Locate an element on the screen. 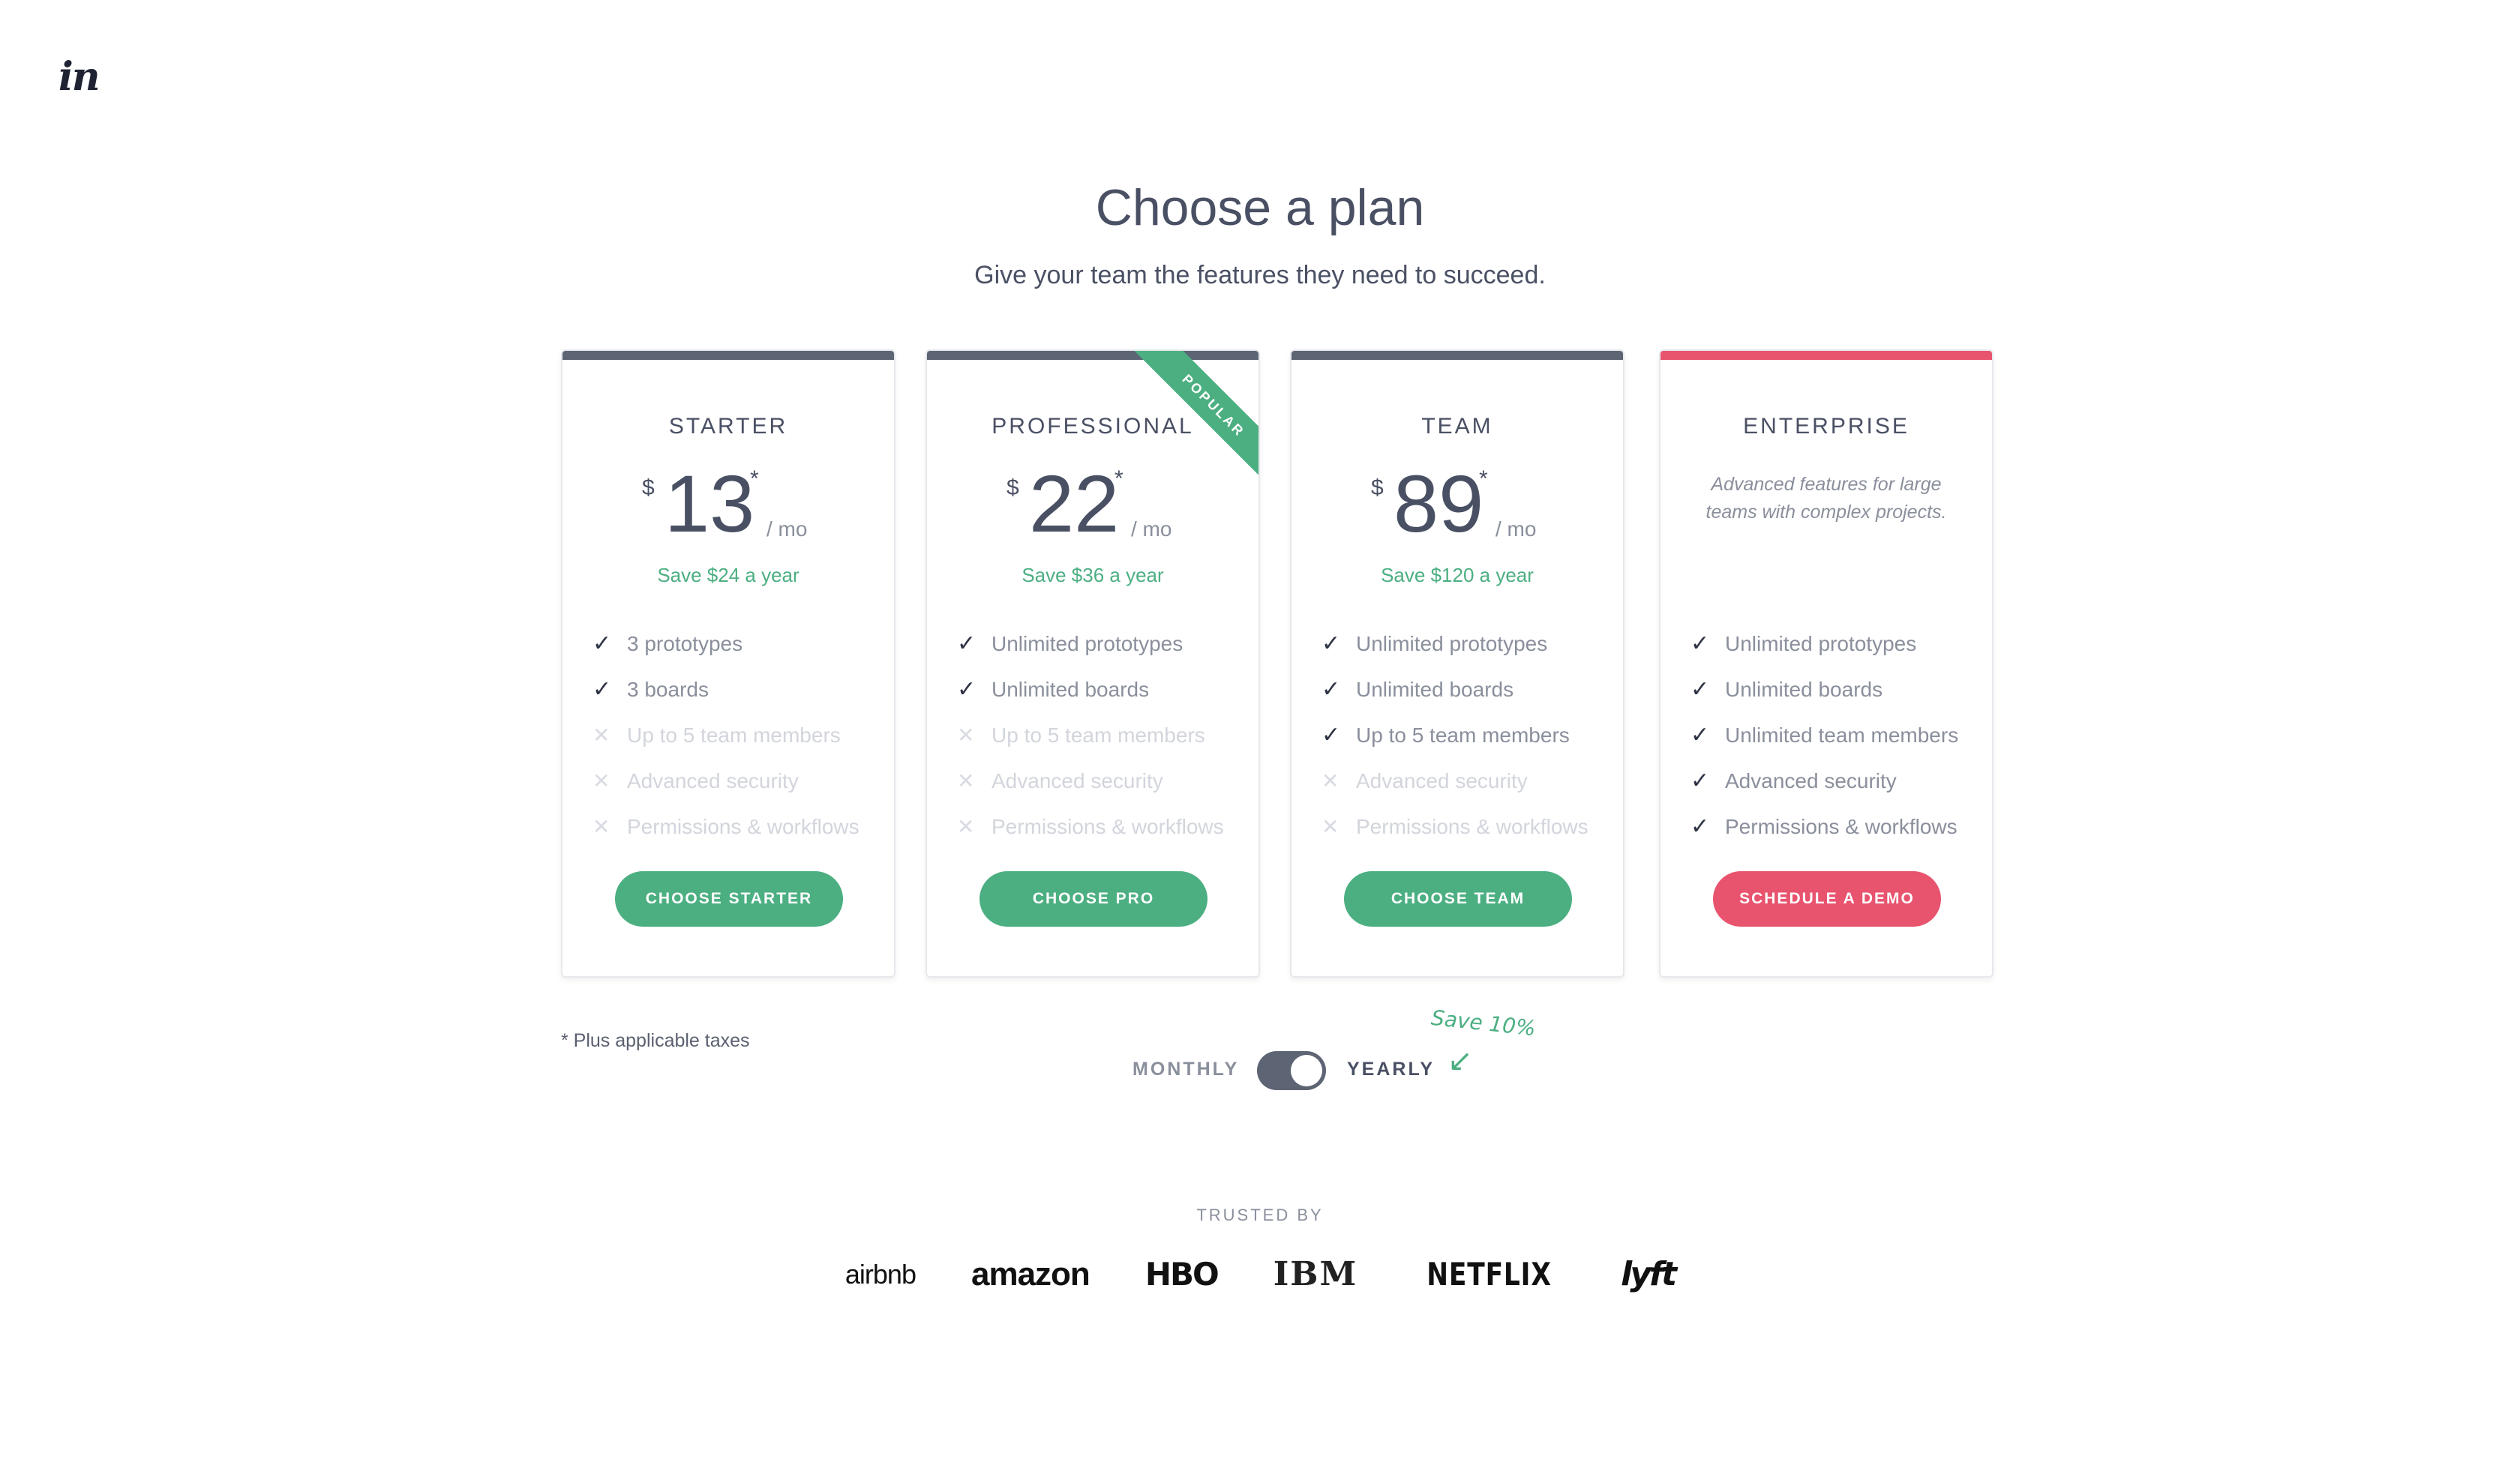 Image resolution: width=2520 pixels, height=1480 pixels. schedule-demo-button: SCHEDULE A DEMO is located at coordinates (1827, 899).